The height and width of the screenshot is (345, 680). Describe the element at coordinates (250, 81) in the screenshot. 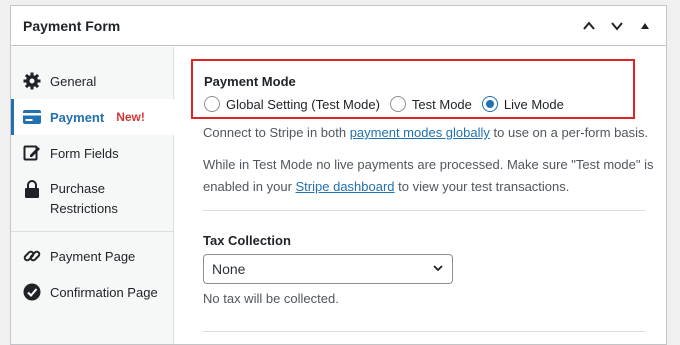

I see `payment-mode-label: Payment Mode` at that location.